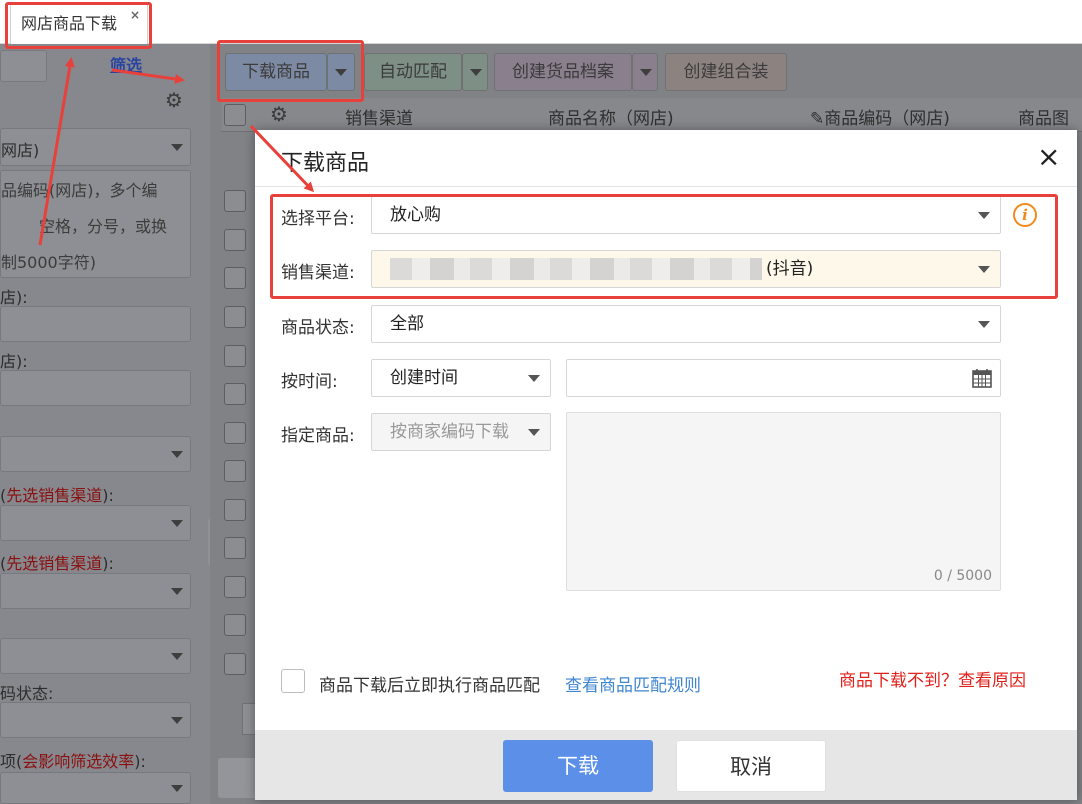 The image size is (1082, 804). Describe the element at coordinates (95, 324) in the screenshot. I see `left-input-a` at that location.